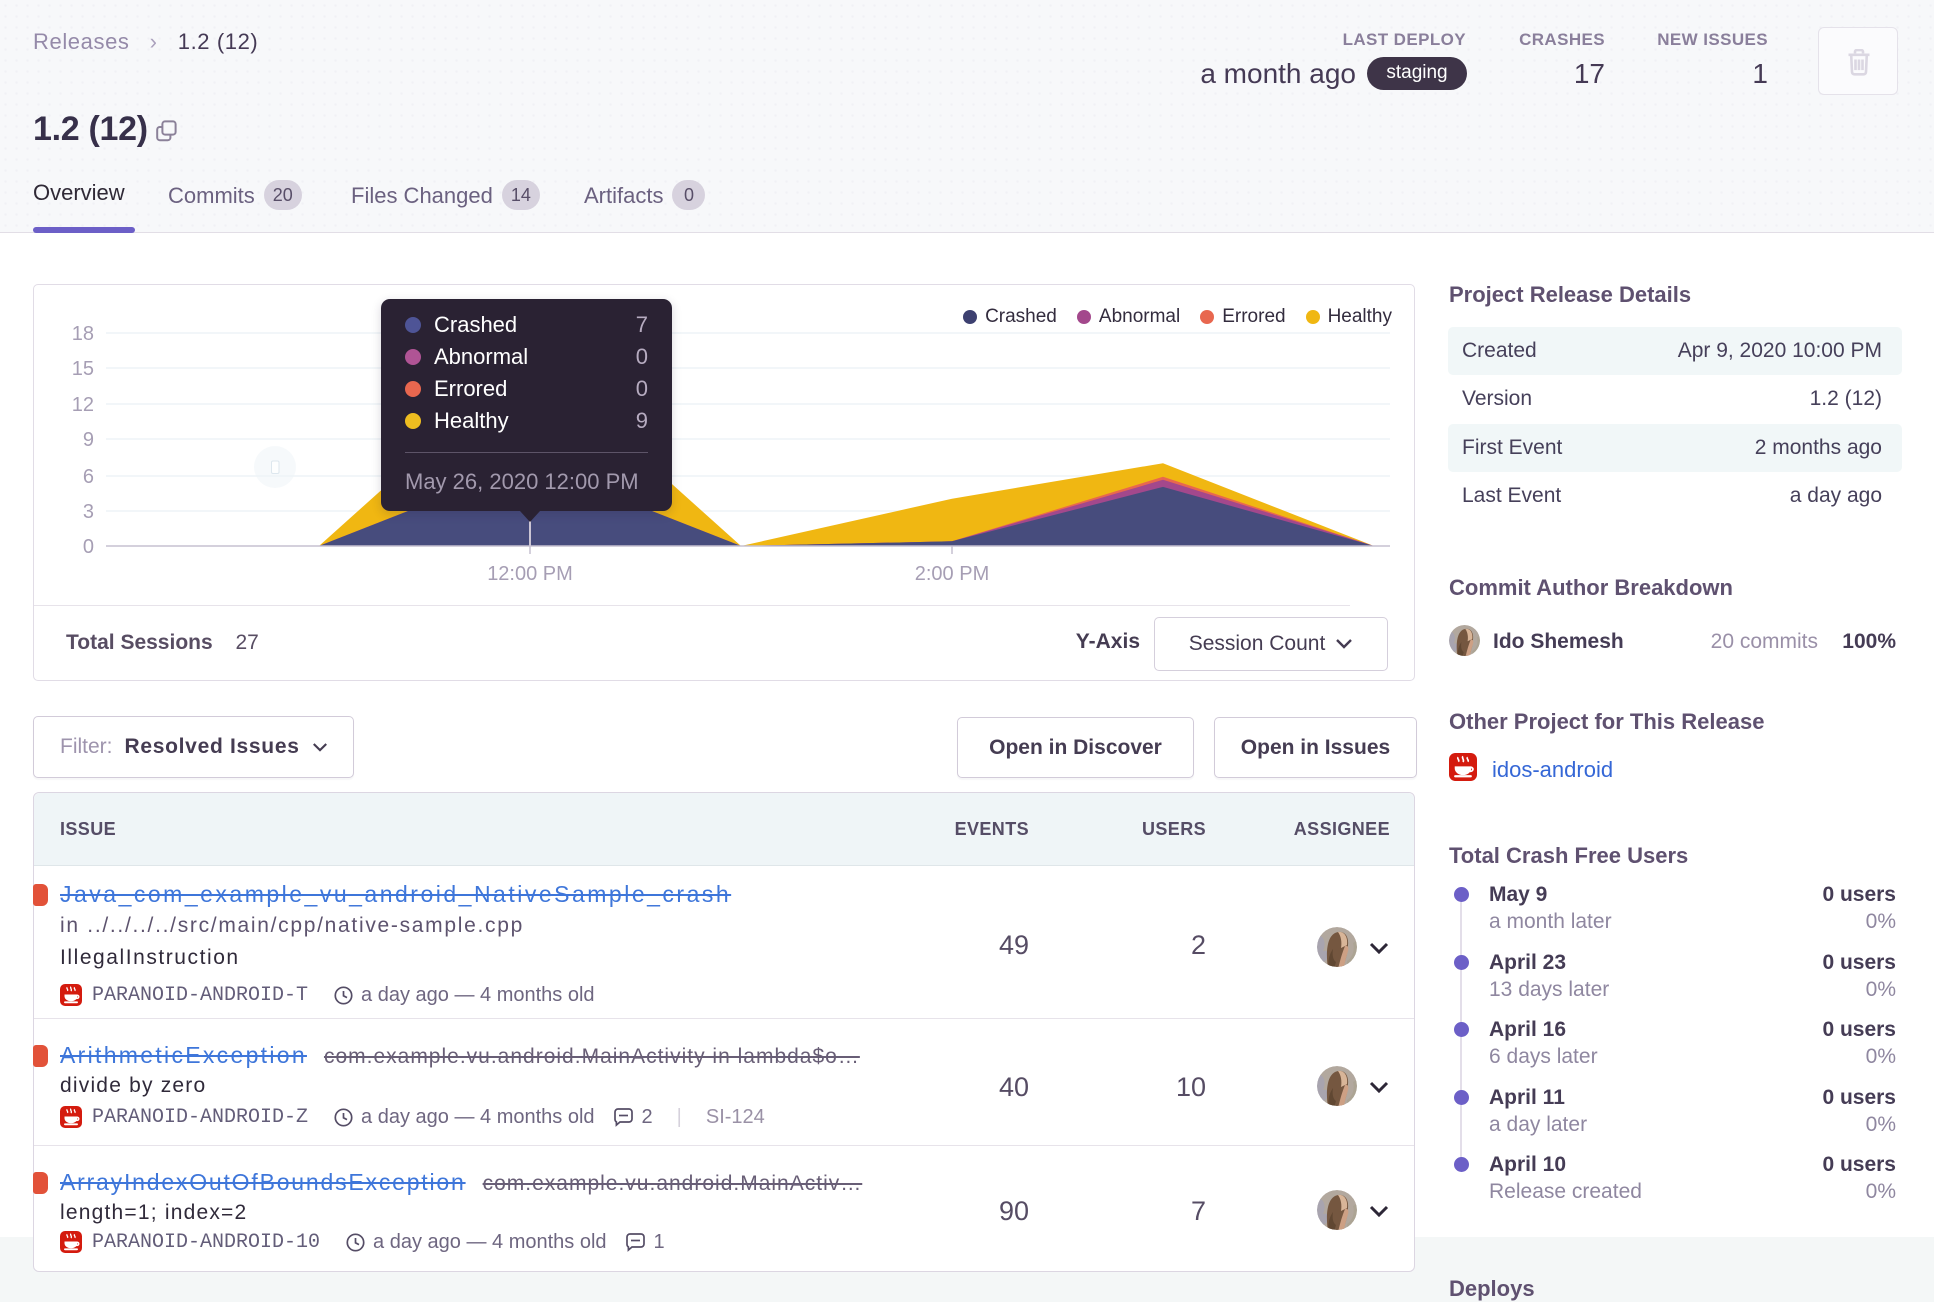  What do you see at coordinates (88, 547) in the screenshot?
I see `svg-text: 0` at bounding box center [88, 547].